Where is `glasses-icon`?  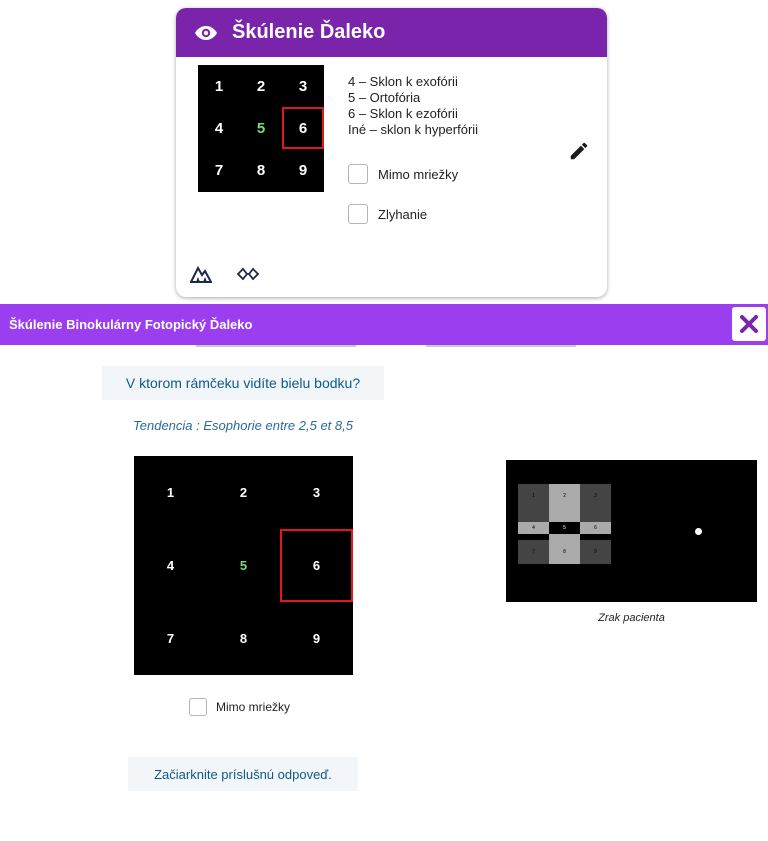
glasses-icon is located at coordinates (248, 274).